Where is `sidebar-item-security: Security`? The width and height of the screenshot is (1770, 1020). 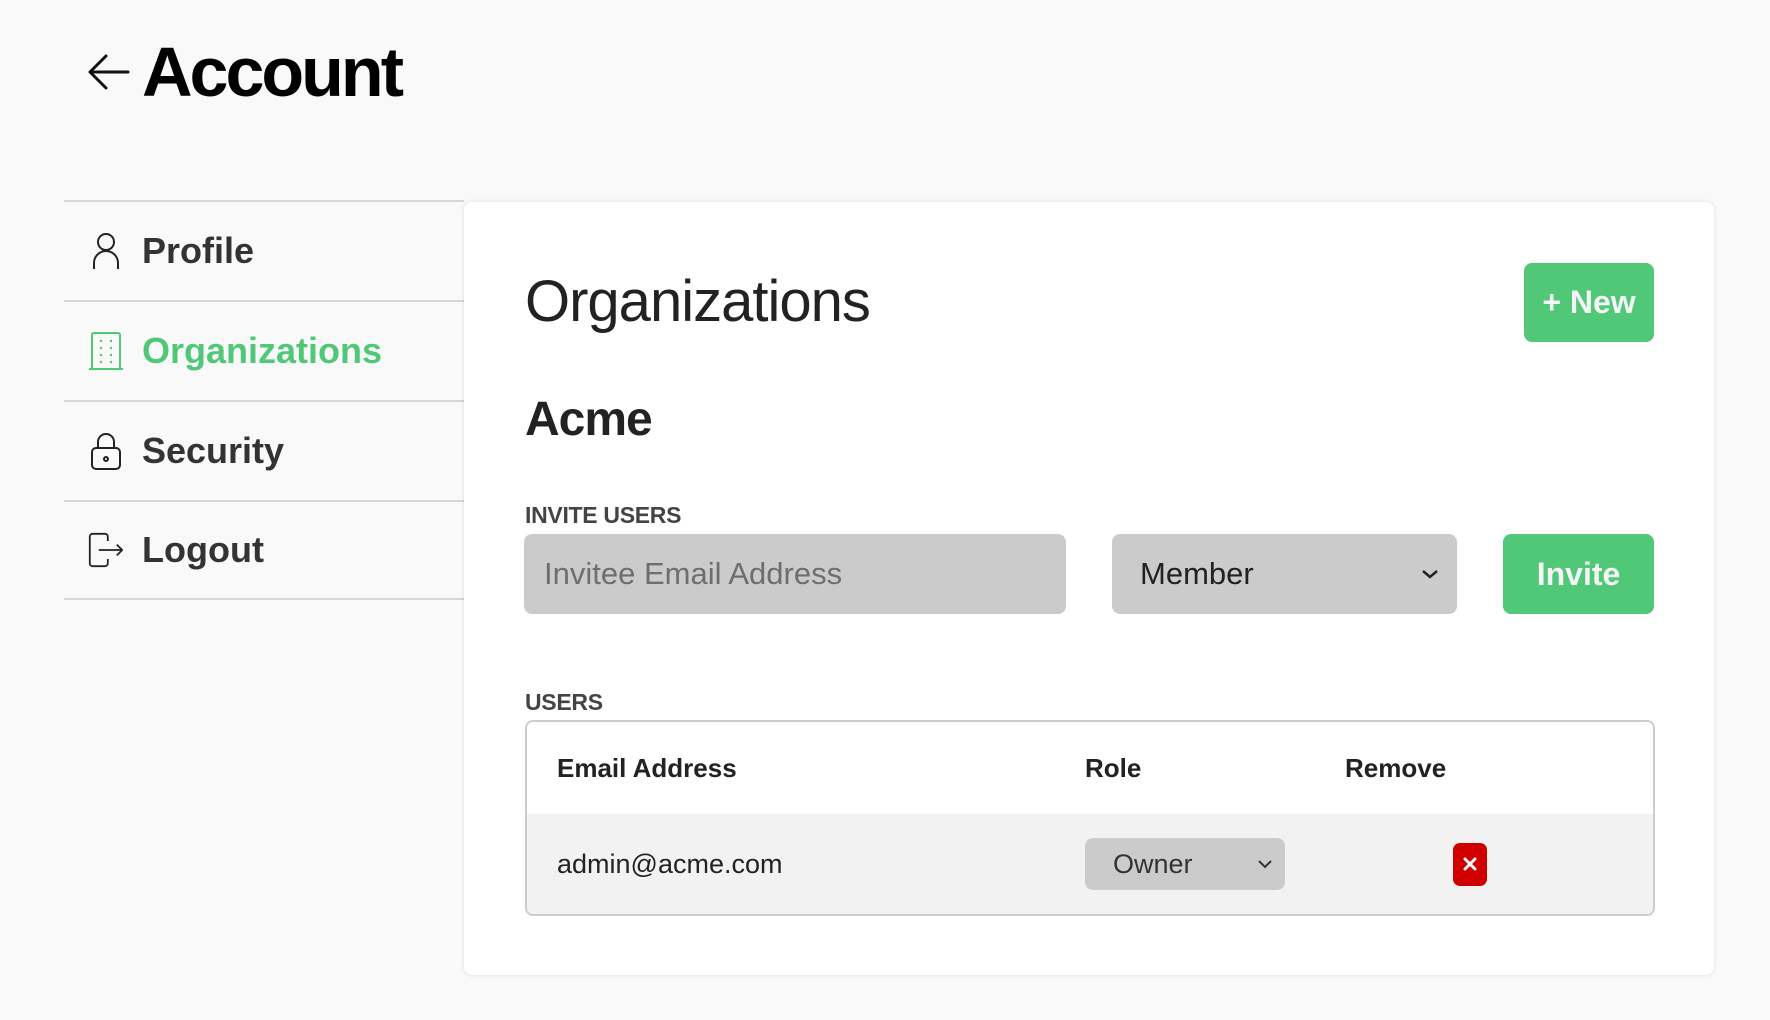
sidebar-item-security: Security is located at coordinates (264, 450).